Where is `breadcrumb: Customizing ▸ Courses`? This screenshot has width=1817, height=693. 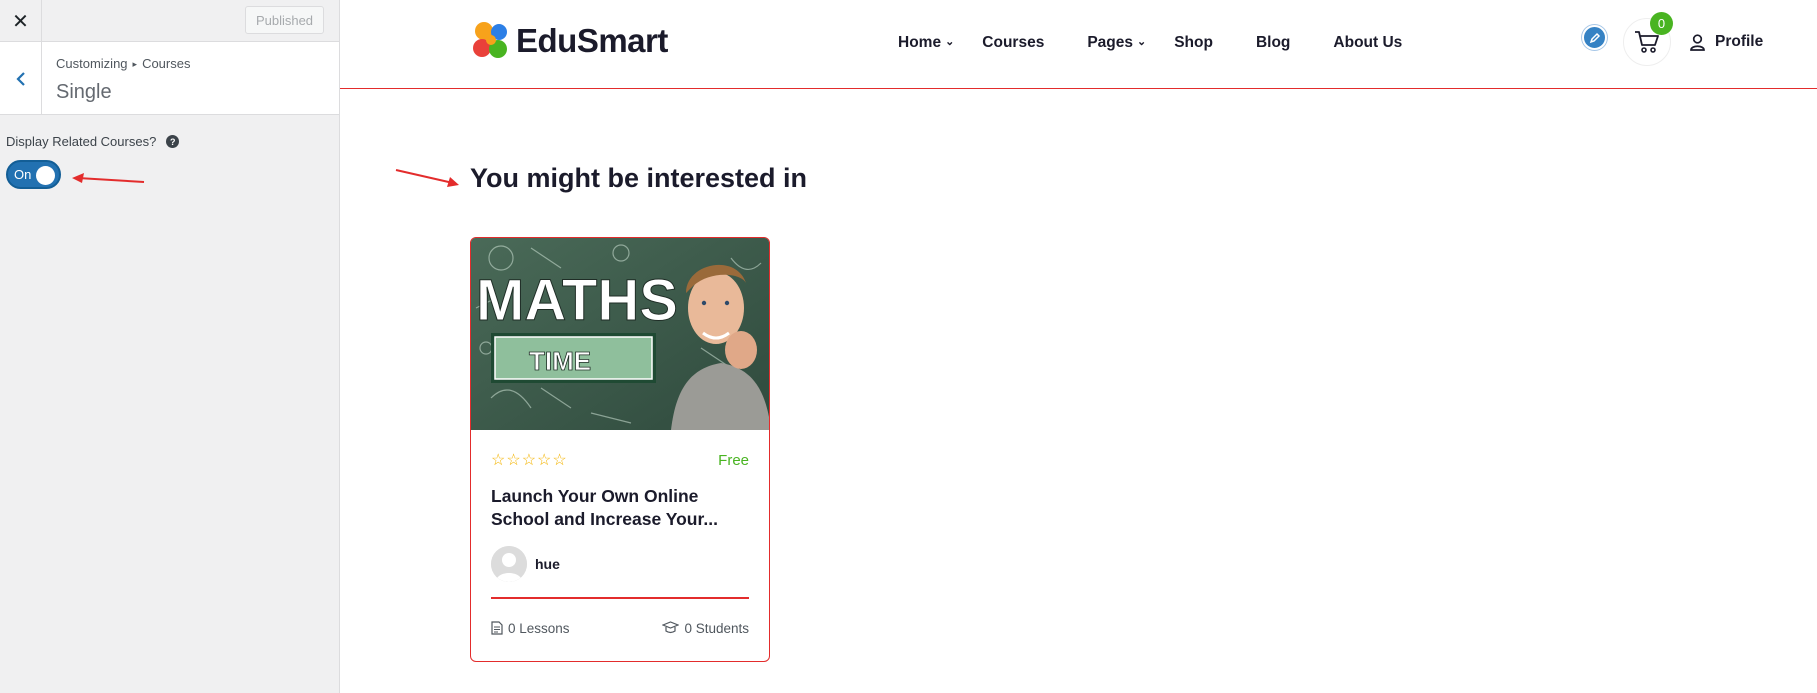
breadcrumb: Customizing ▸ Courses is located at coordinates (123, 63).